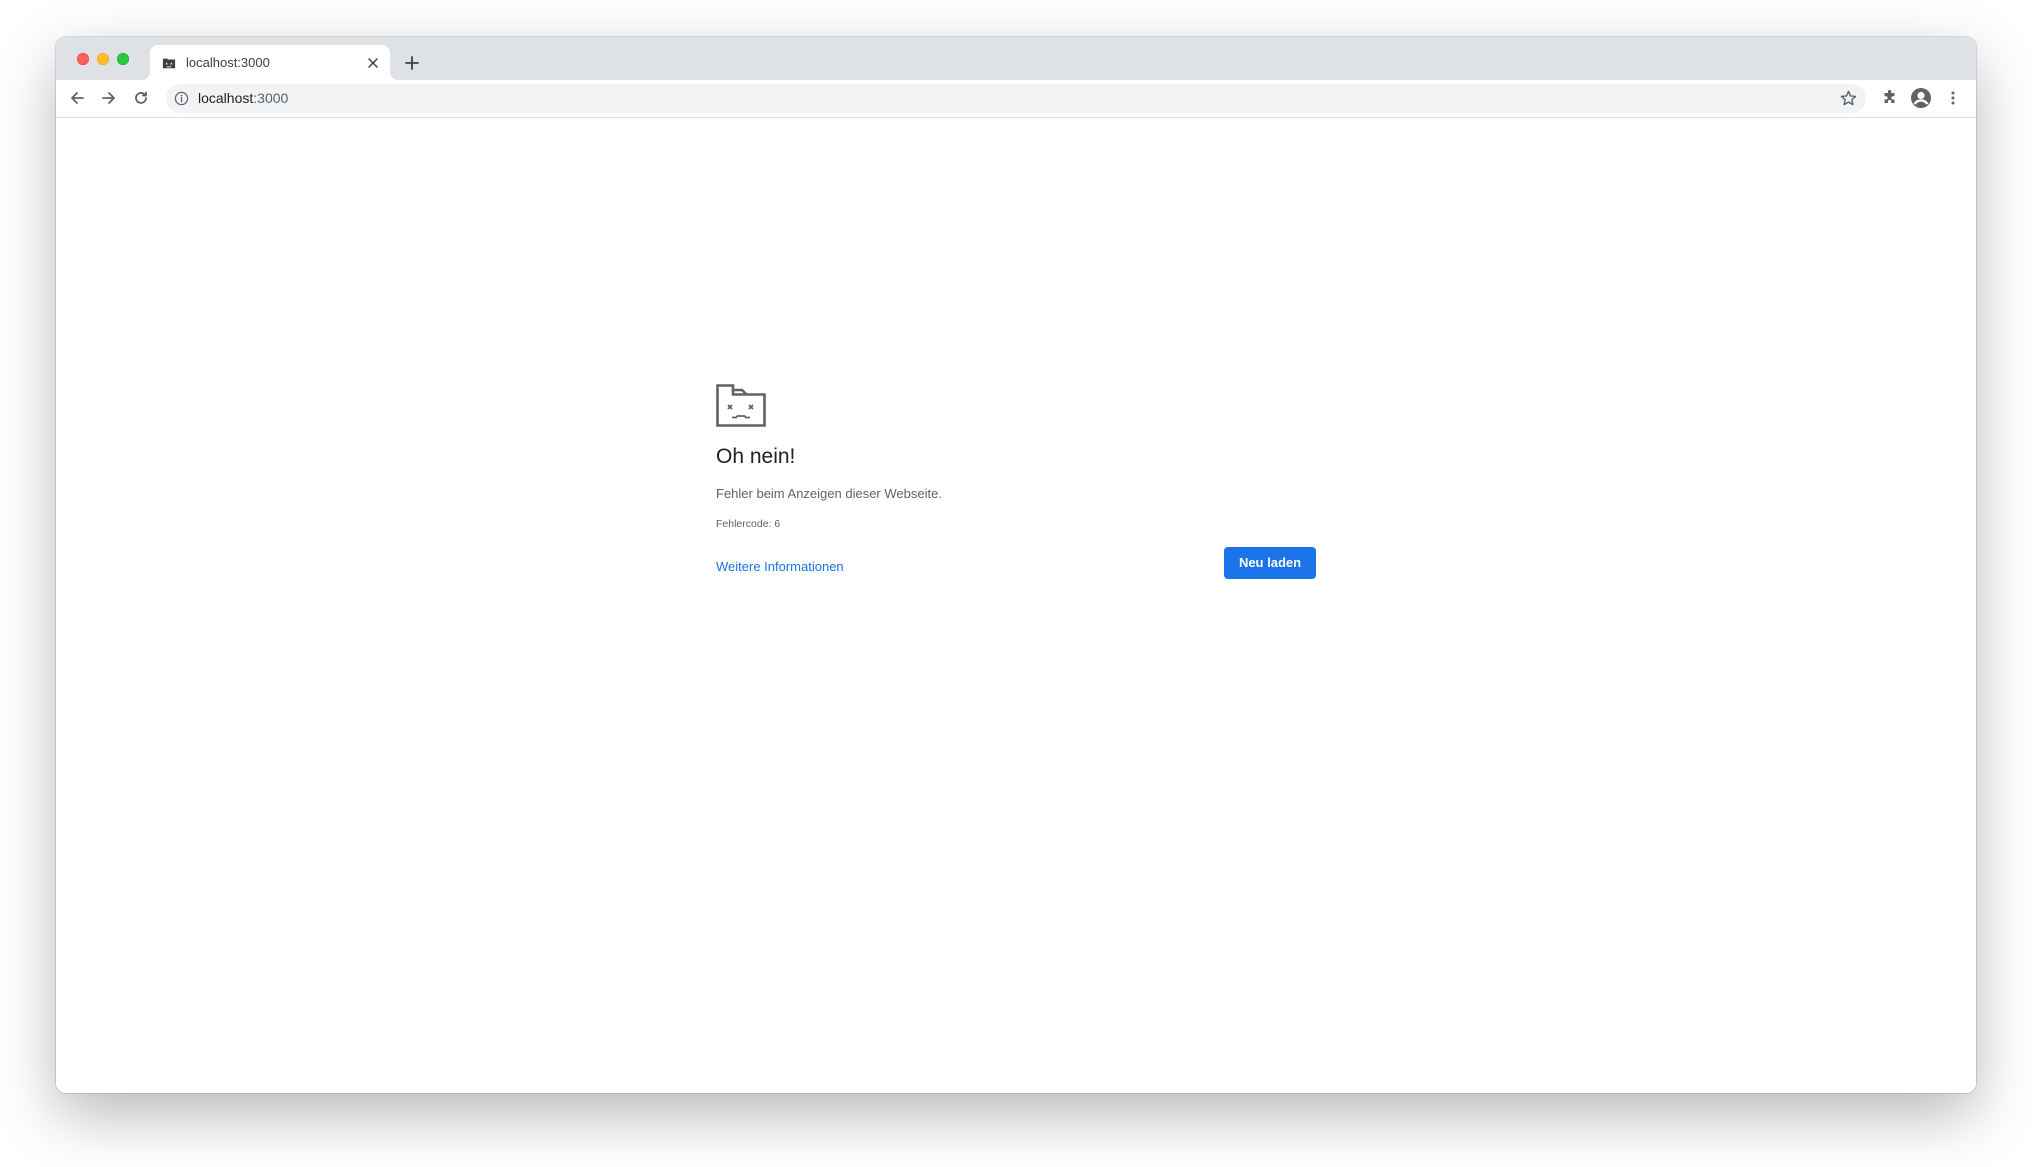 The height and width of the screenshot is (1167, 2032). What do you see at coordinates (226, 98) in the screenshot?
I see `url-host: localhost` at bounding box center [226, 98].